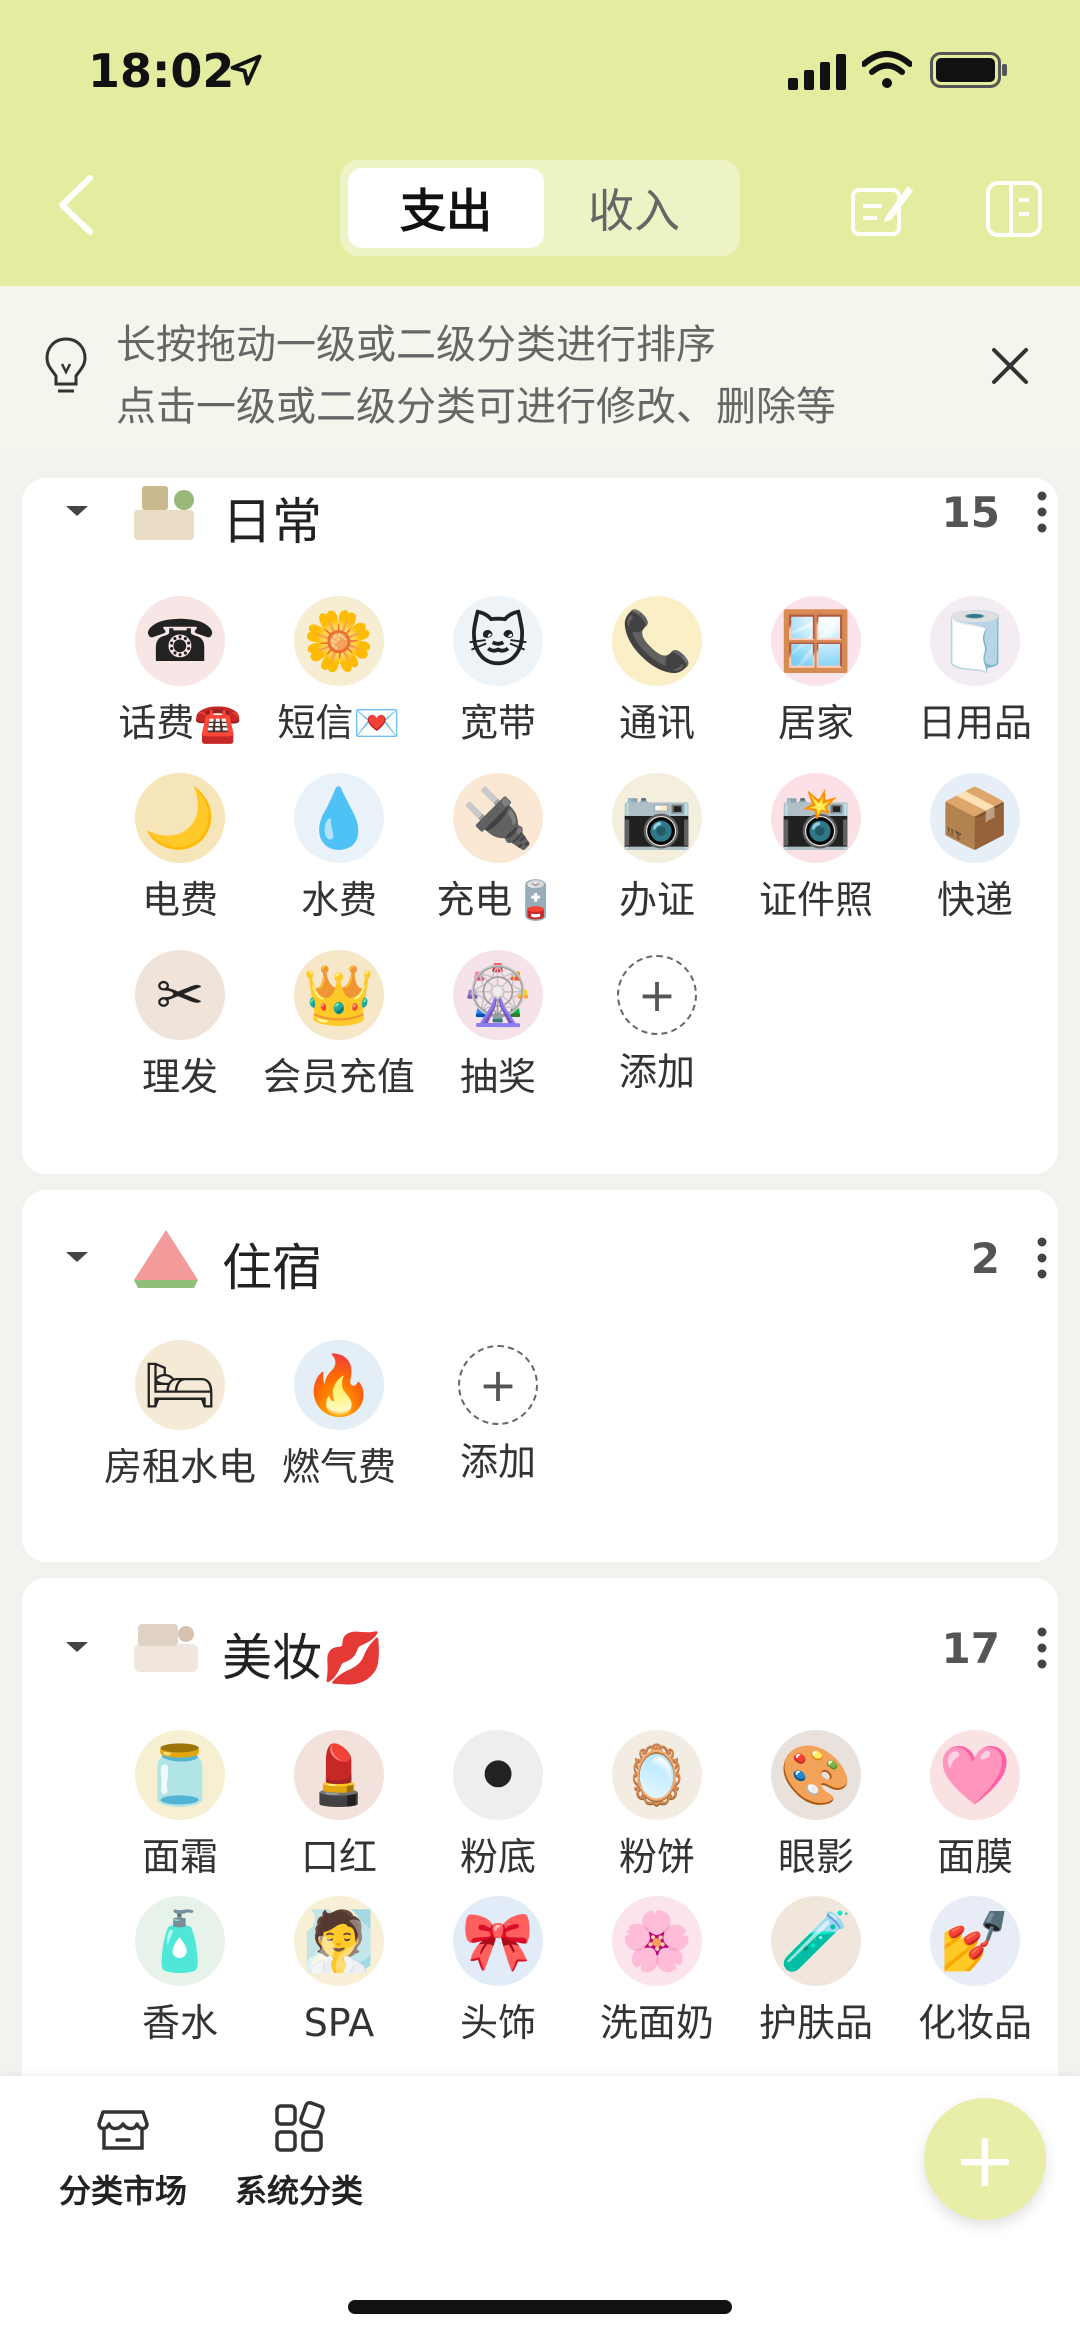 The image size is (1080, 2337). Describe the element at coordinates (975, 818) in the screenshot. I see `parcel-boxes-icon: 📦` at that location.